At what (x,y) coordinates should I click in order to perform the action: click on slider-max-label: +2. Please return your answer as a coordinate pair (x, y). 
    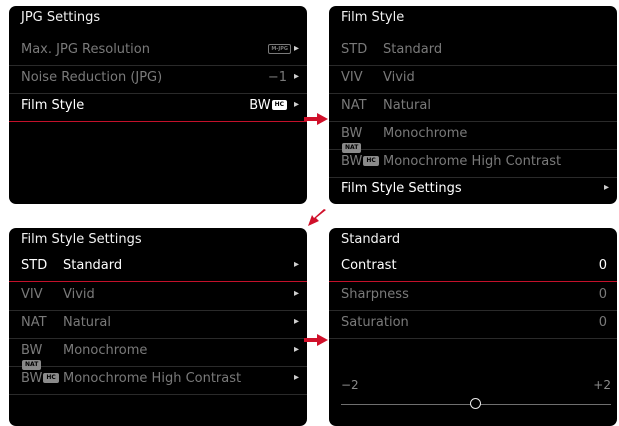
    Looking at the image, I should click on (602, 385).